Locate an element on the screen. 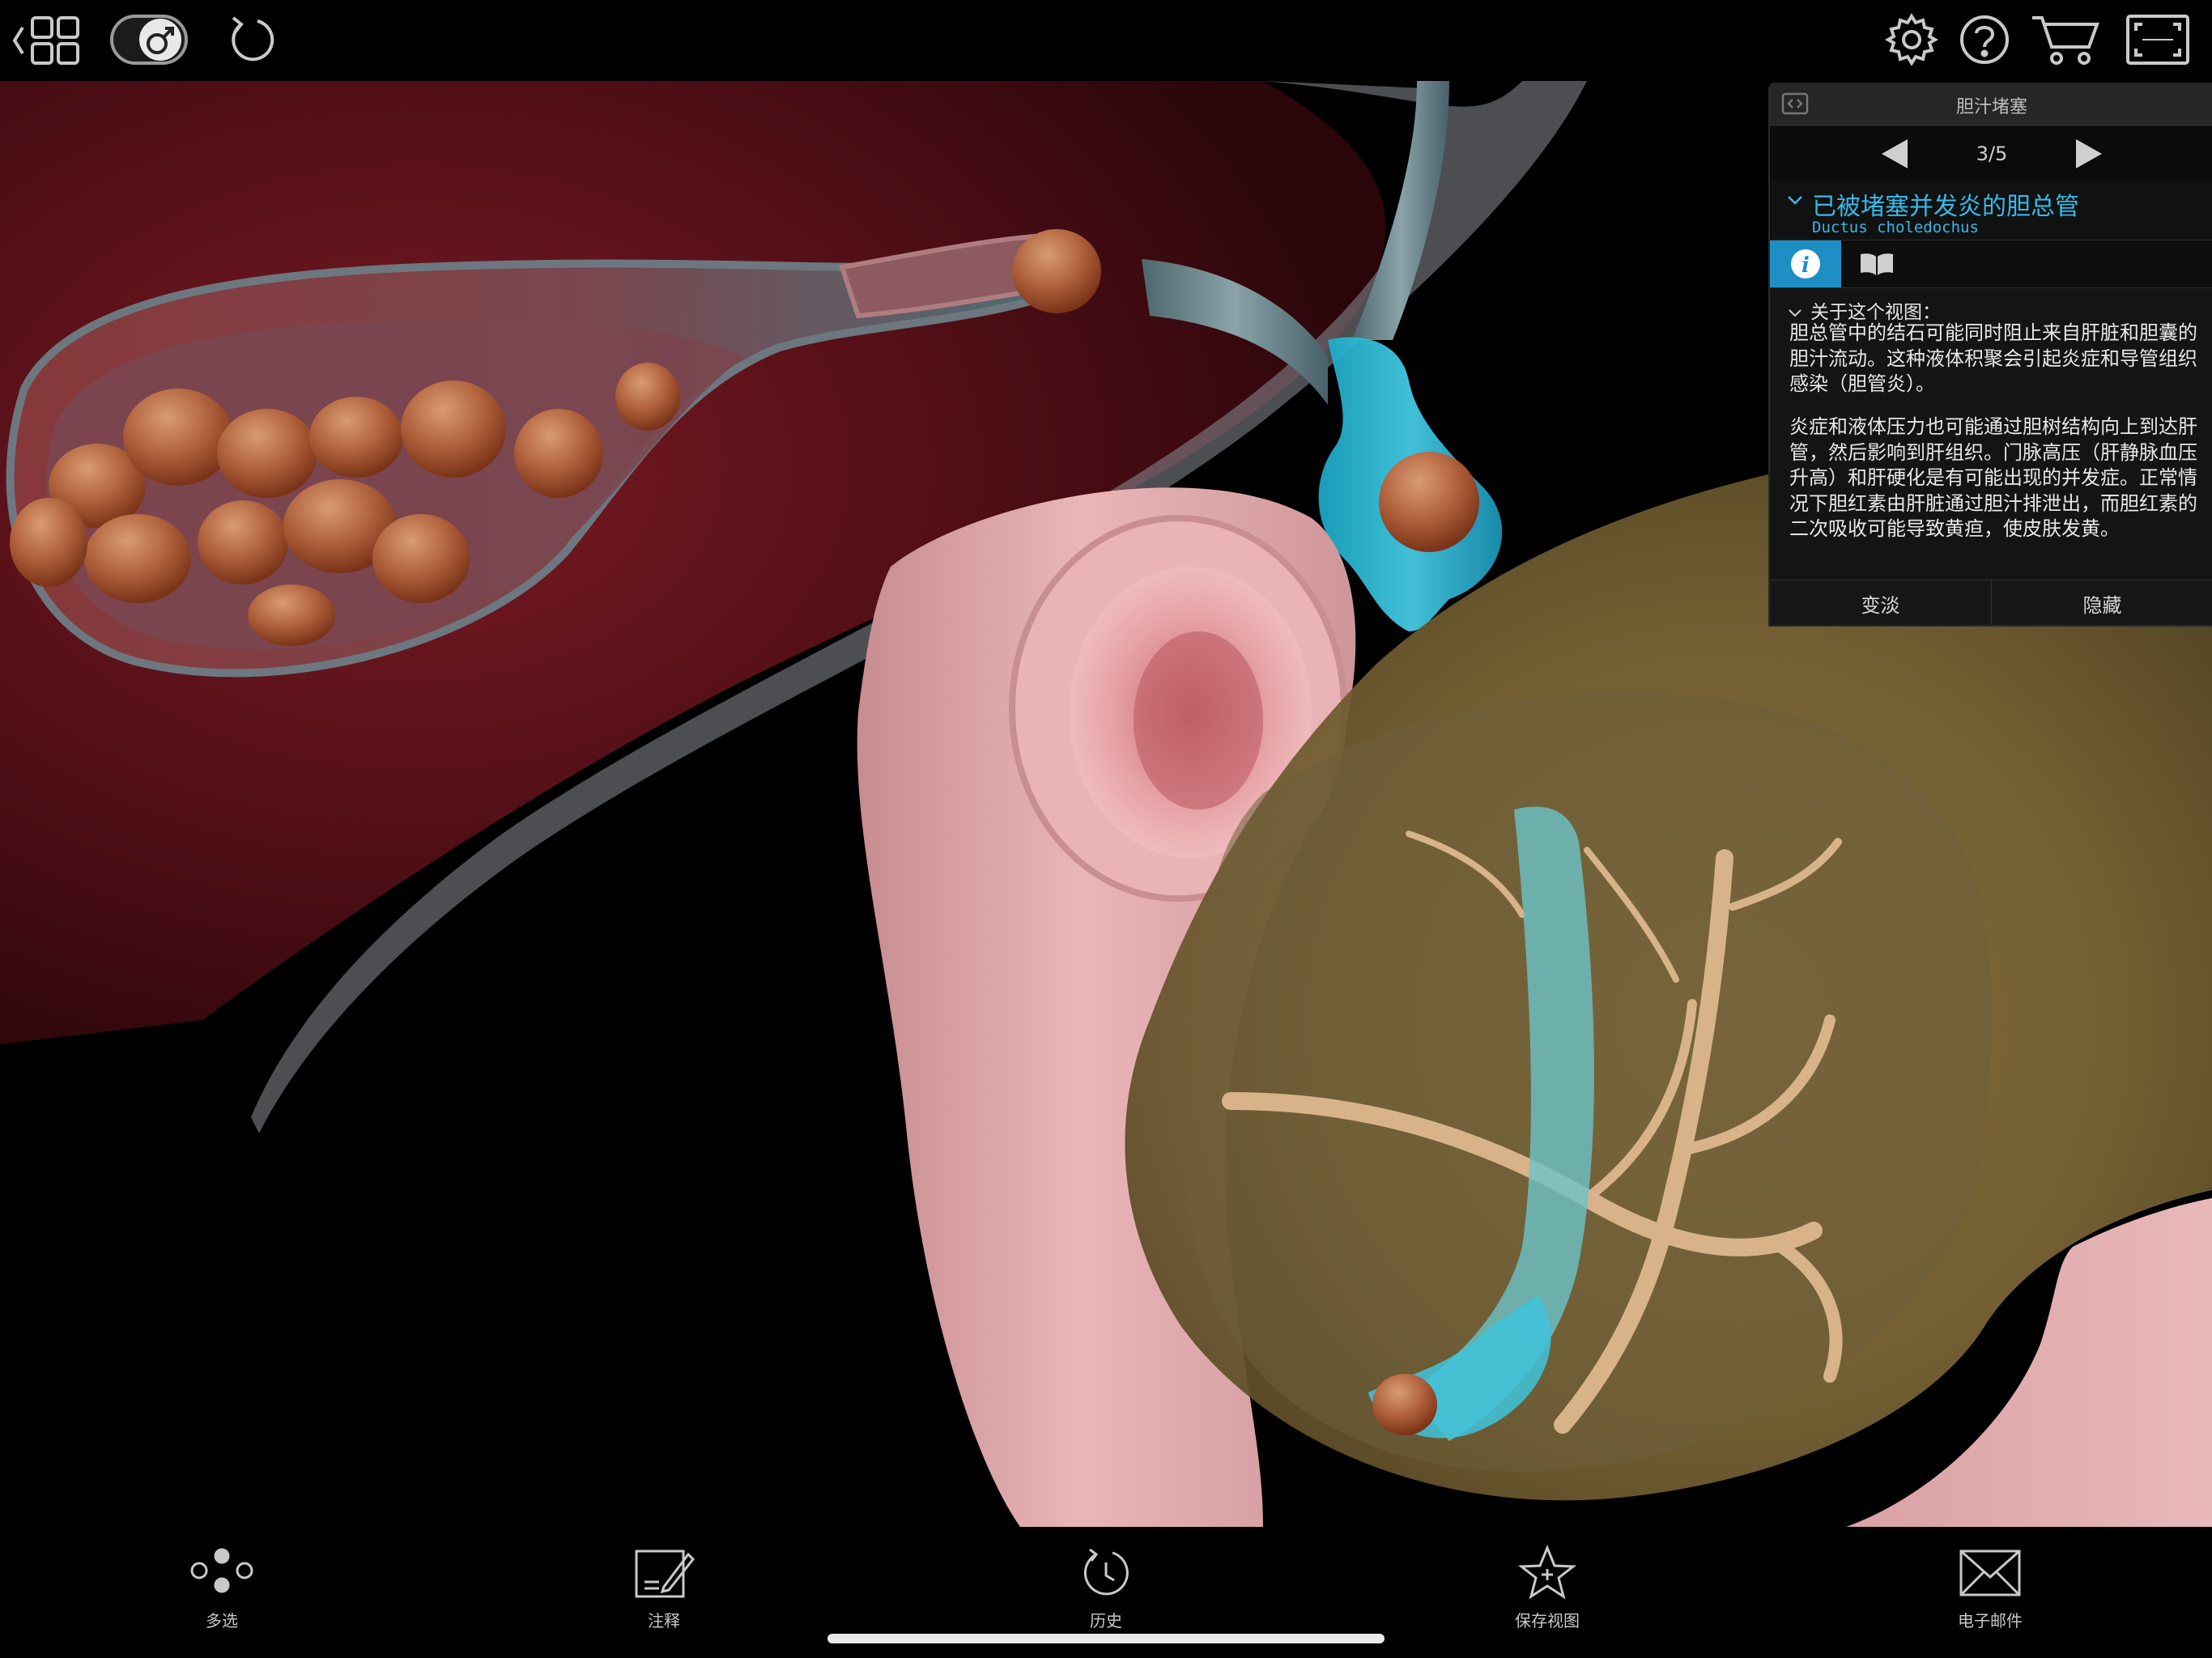  email-label: 电子邮件 is located at coordinates (1991, 1620).